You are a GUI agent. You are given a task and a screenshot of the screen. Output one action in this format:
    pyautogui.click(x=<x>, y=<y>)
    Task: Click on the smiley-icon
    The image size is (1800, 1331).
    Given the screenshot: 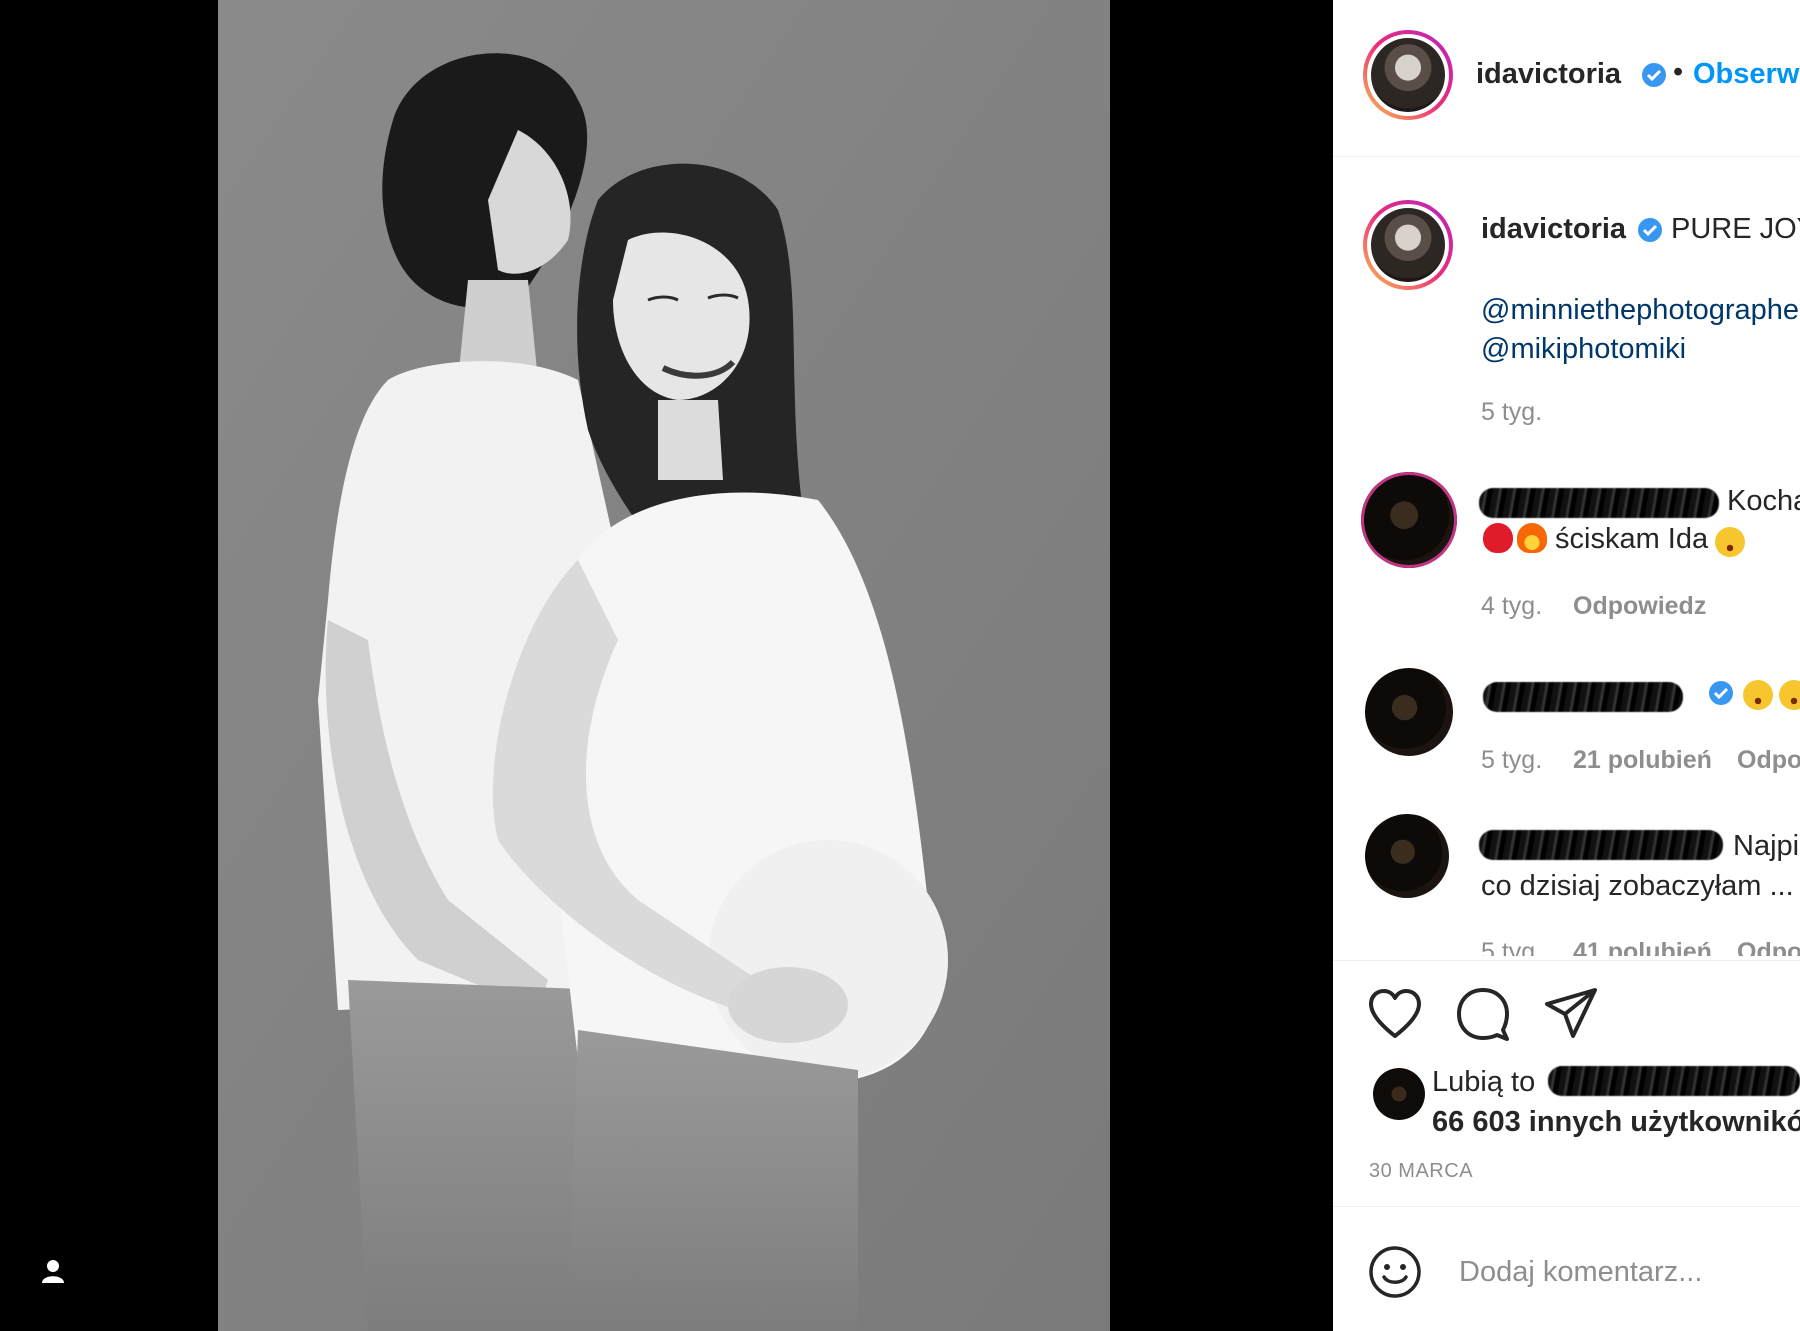 What is the action you would take?
    pyautogui.click(x=1395, y=1272)
    